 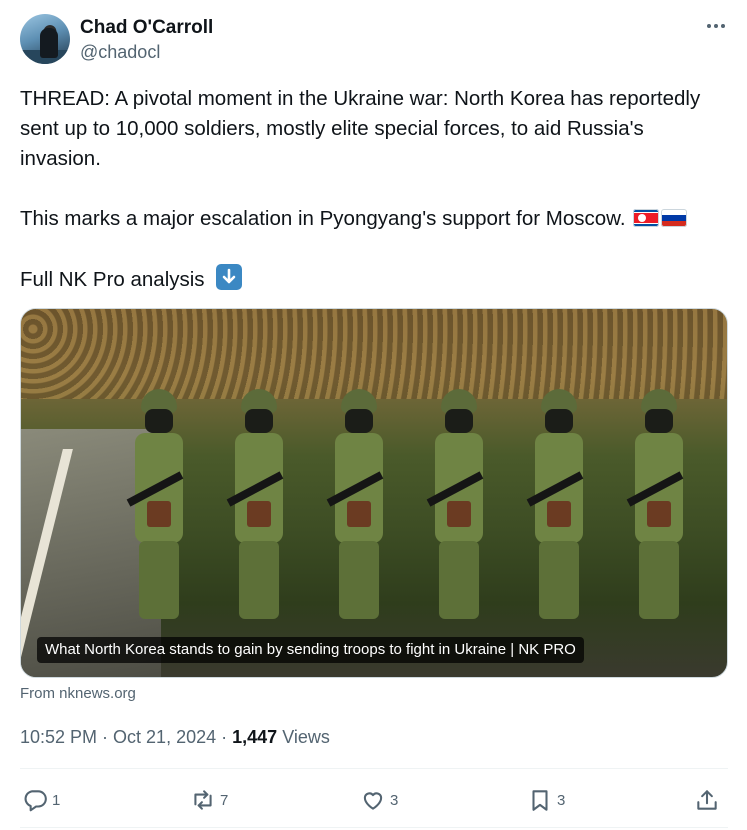 I want to click on share-button, so click(x=707, y=800).